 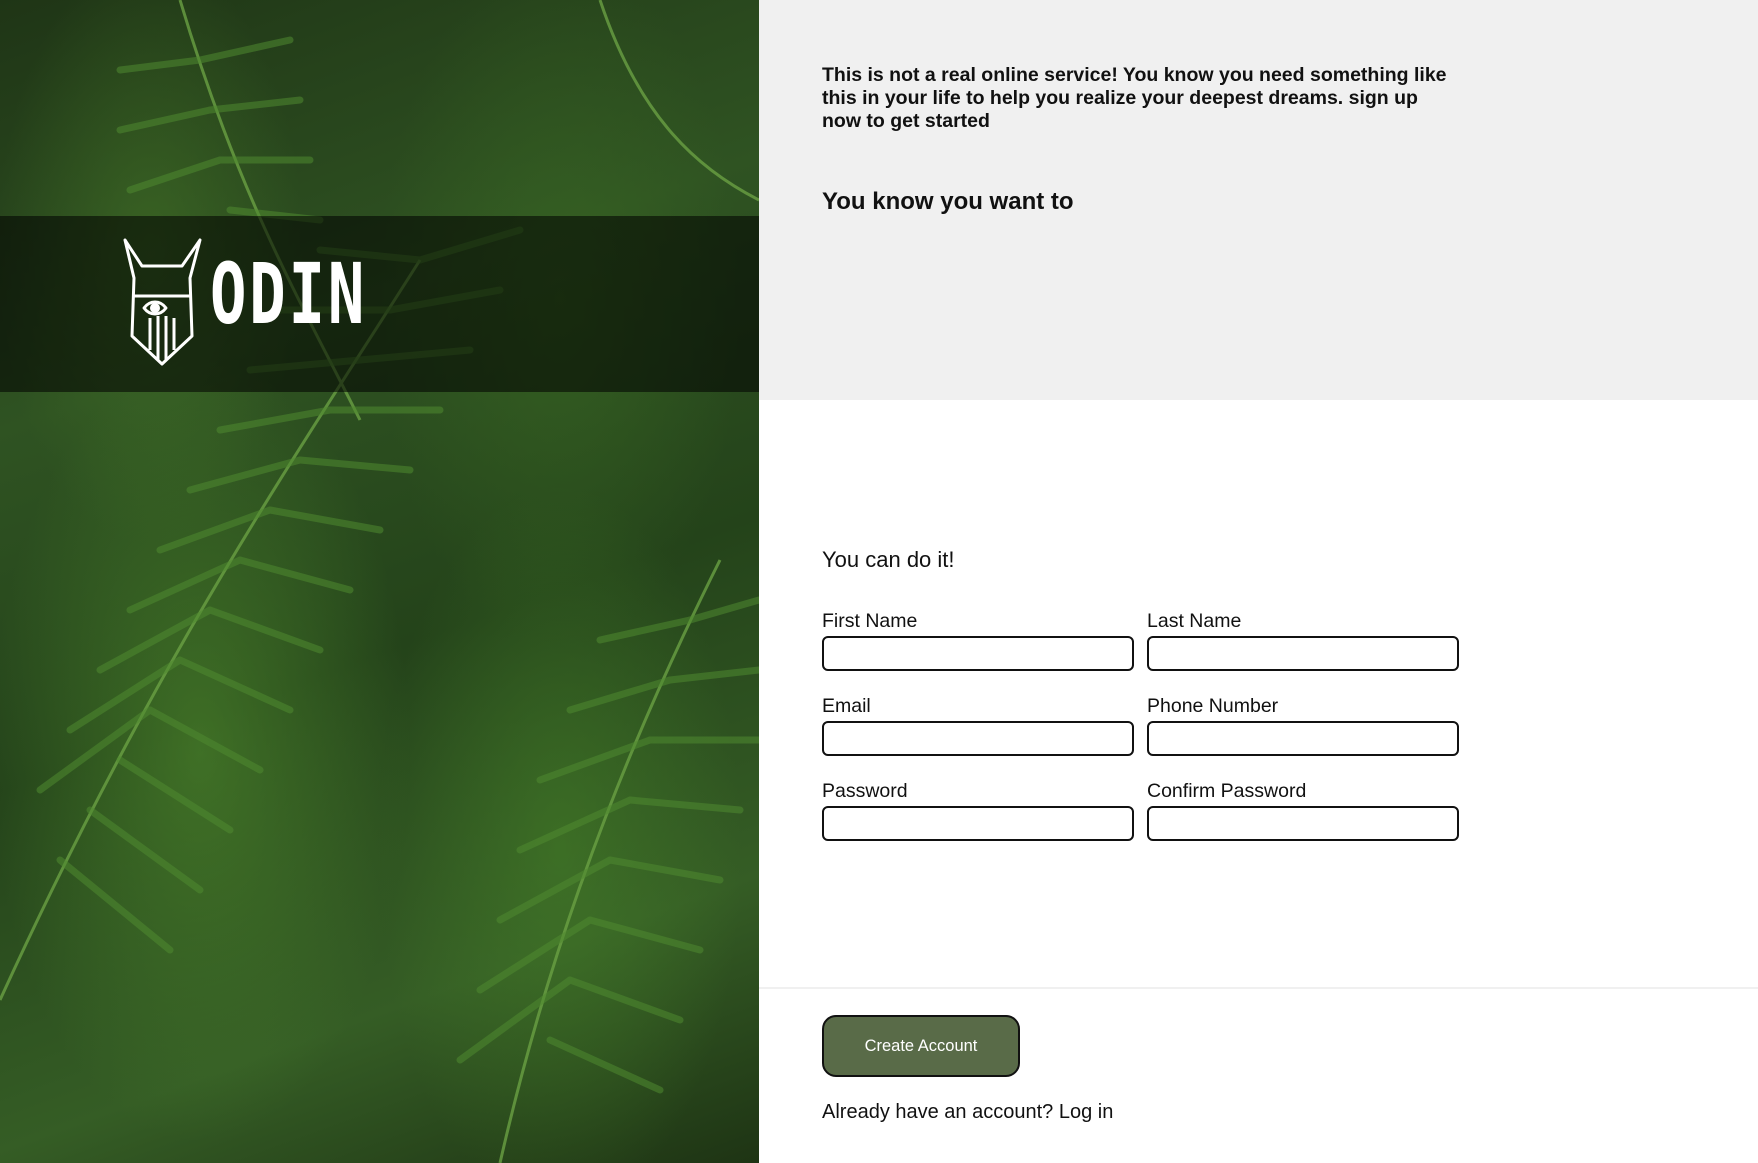 What do you see at coordinates (1213, 706) in the screenshot?
I see `phone-label: Phone Number` at bounding box center [1213, 706].